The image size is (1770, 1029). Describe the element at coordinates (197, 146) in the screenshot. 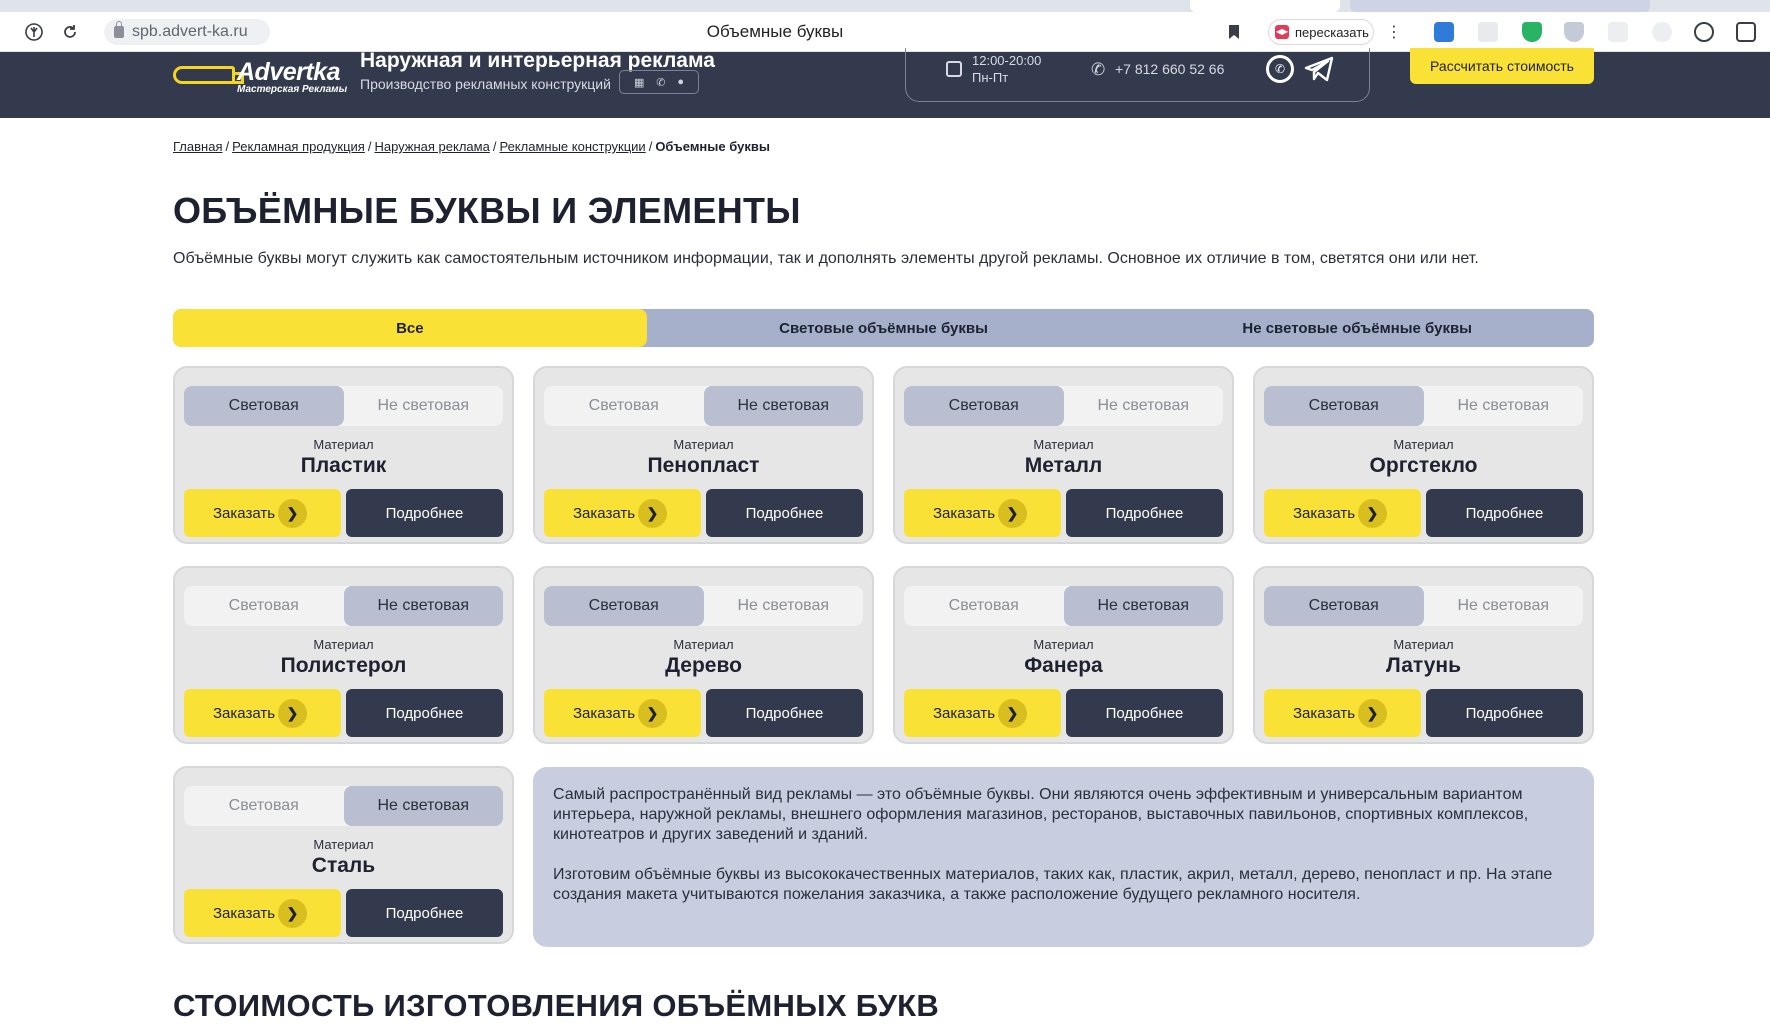

I see `breadcrumb-link-home: Главная` at that location.